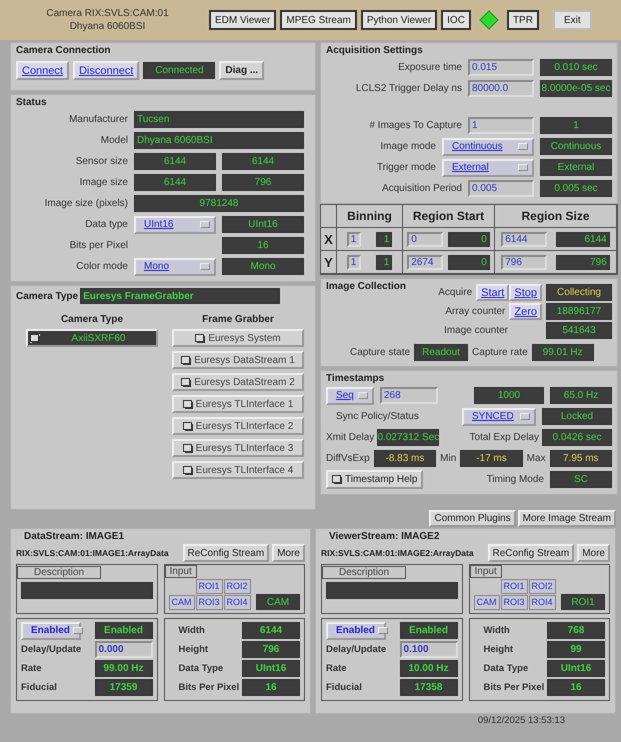 The height and width of the screenshot is (742, 621). Describe the element at coordinates (238, 404) in the screenshot. I see `frame-grabber-button: Euresys TLInterface 1` at that location.